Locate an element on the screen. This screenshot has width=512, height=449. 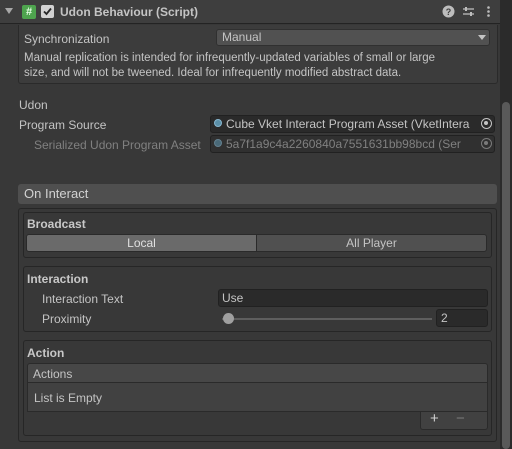
proximity-label: Proximity is located at coordinates (67, 319).